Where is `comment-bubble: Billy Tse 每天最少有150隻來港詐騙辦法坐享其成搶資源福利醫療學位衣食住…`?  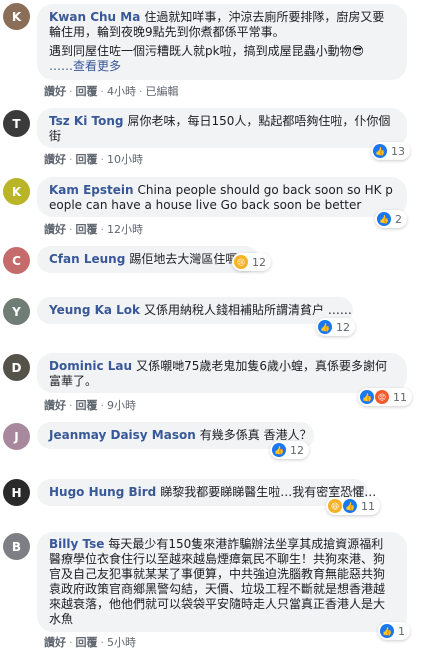
comment-bubble: Billy Tse 每天最少有150隻來港詐騙辦法坐享其成搶資源福利醫療學位衣食住… is located at coordinates (222, 582).